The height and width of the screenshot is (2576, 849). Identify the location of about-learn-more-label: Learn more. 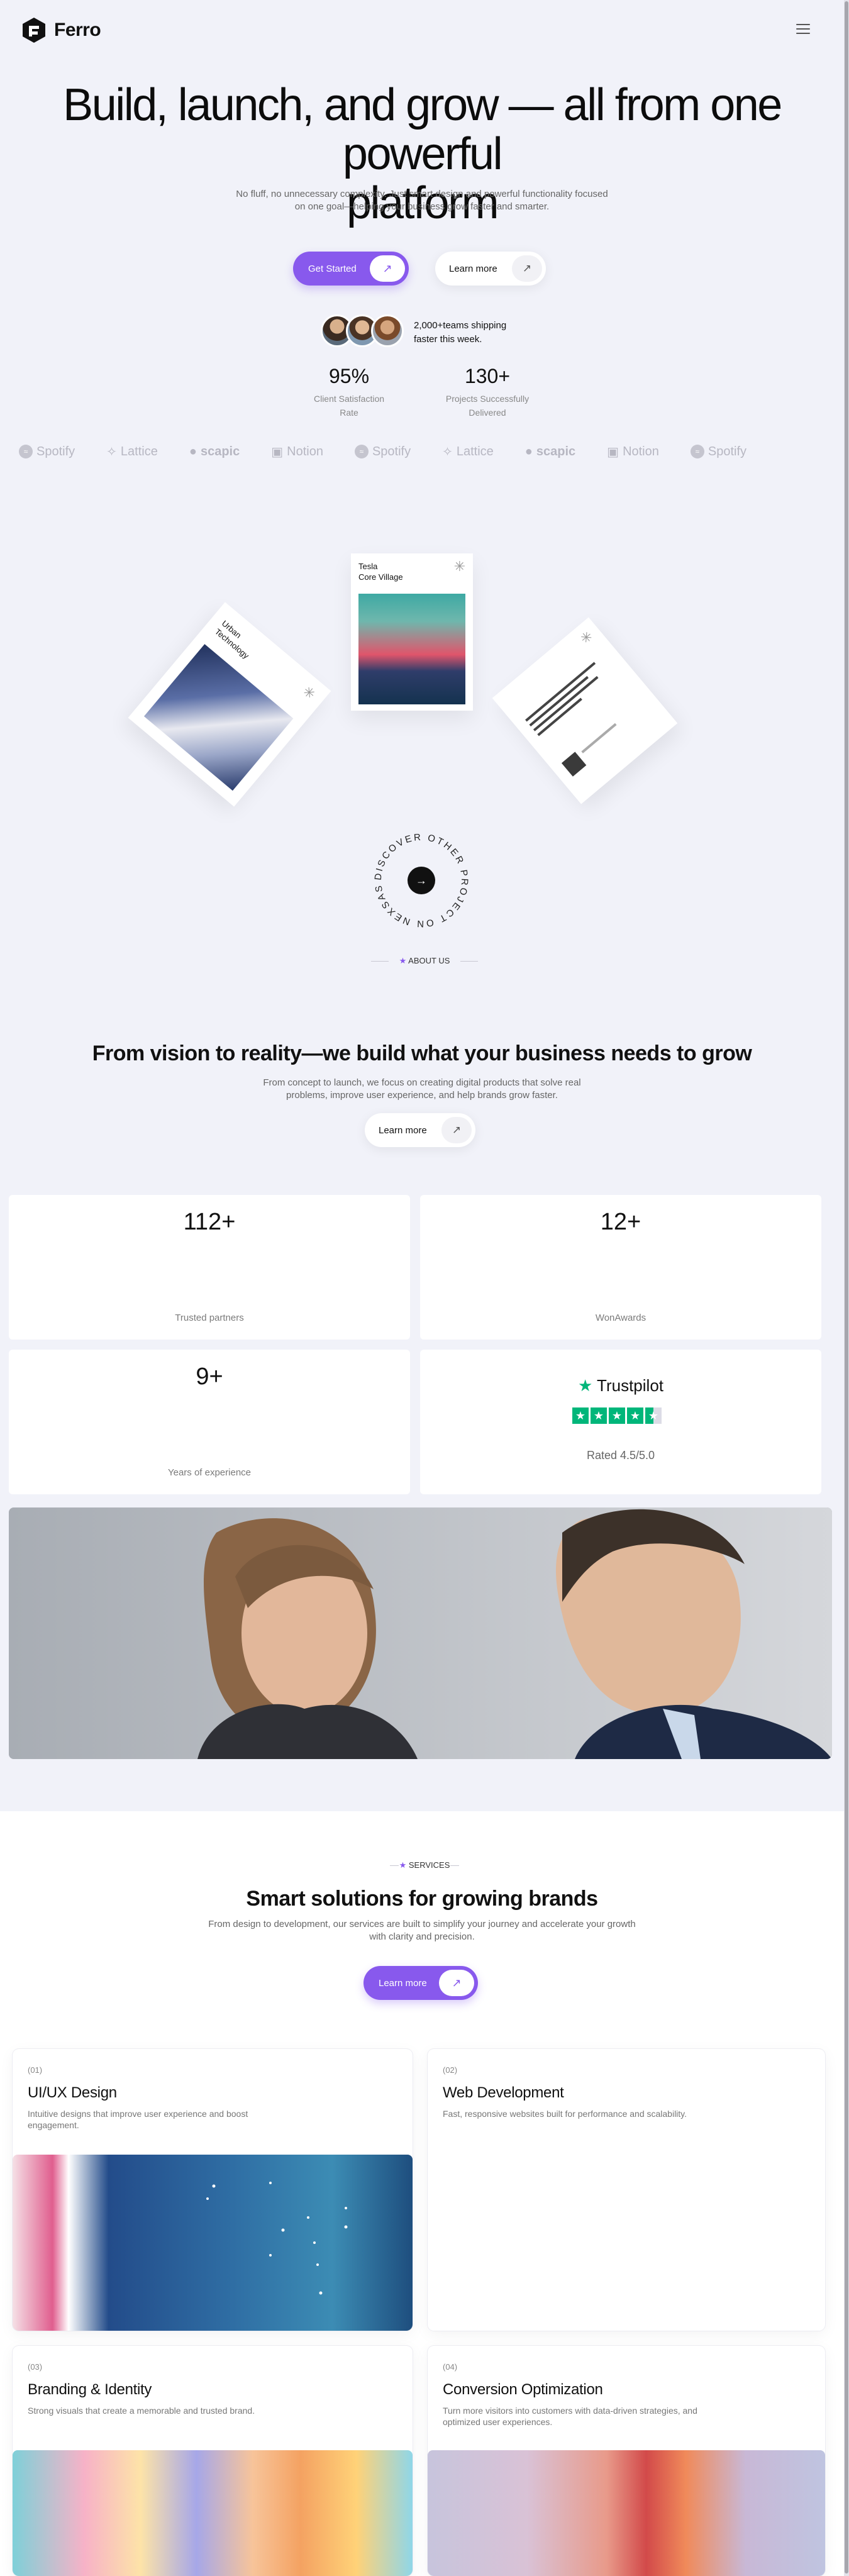
(403, 1130).